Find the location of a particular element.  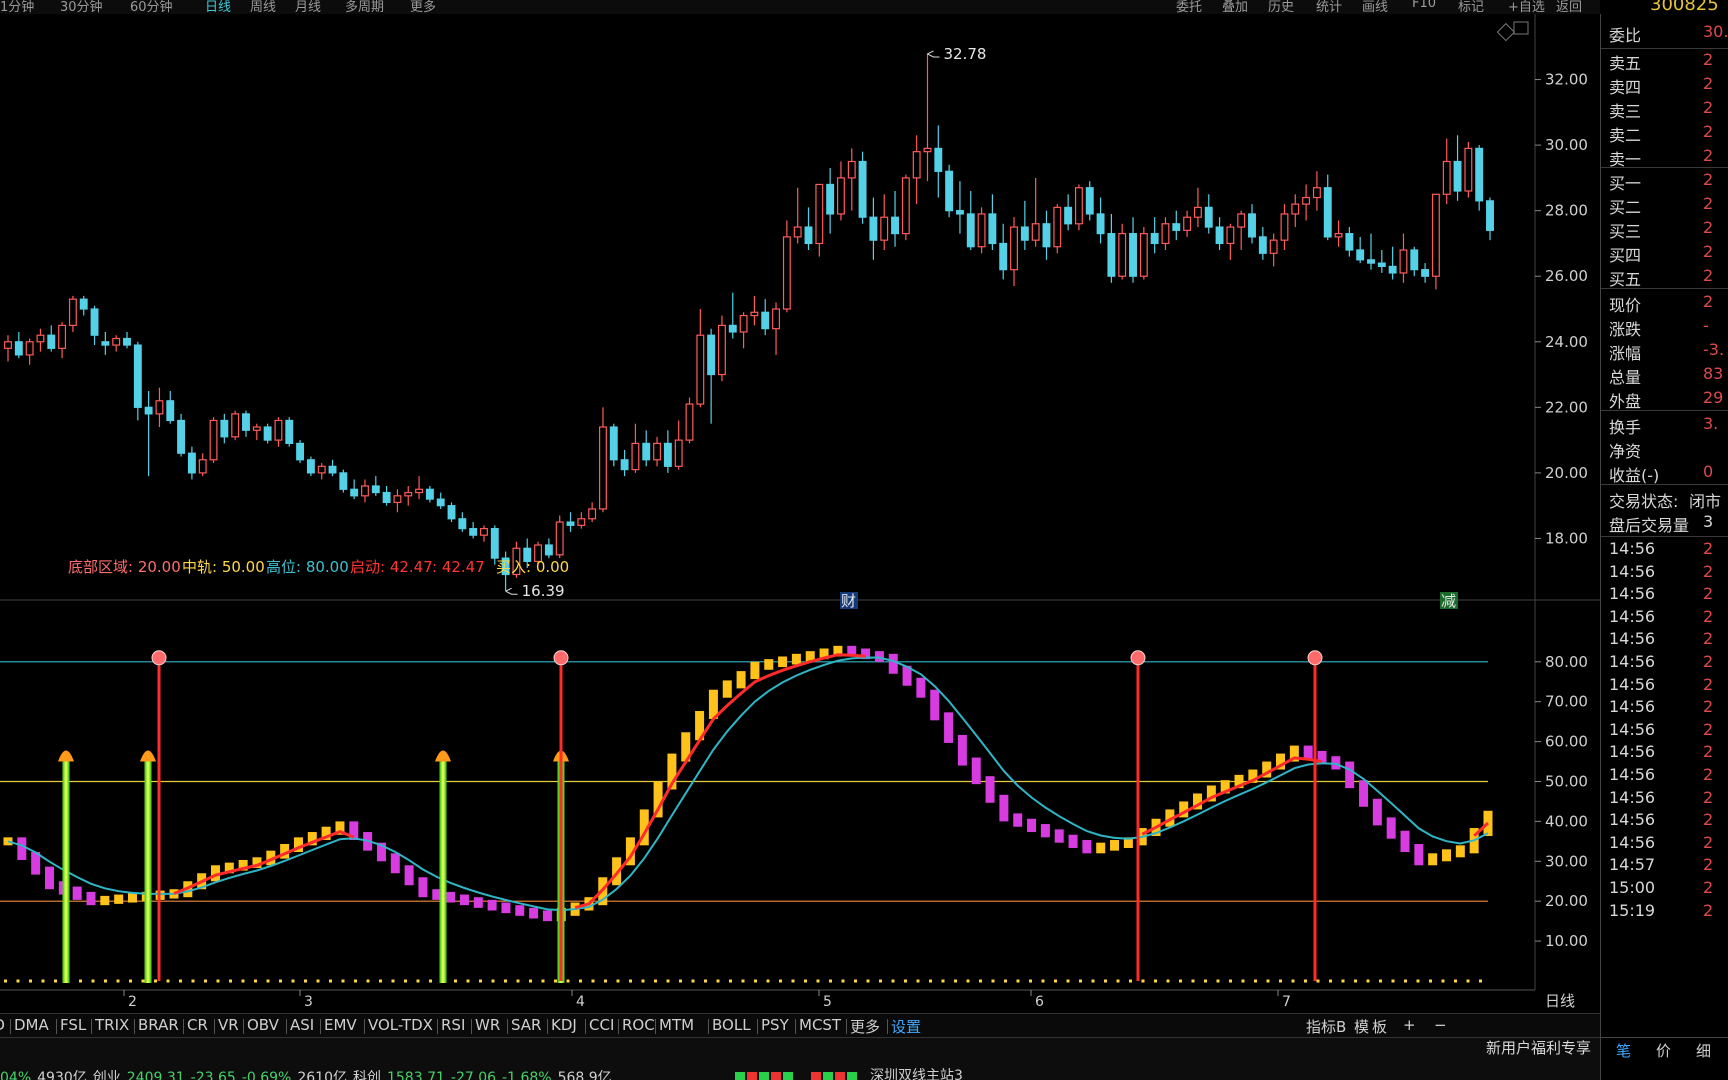

panel-divider is located at coordinates (1664, 410).